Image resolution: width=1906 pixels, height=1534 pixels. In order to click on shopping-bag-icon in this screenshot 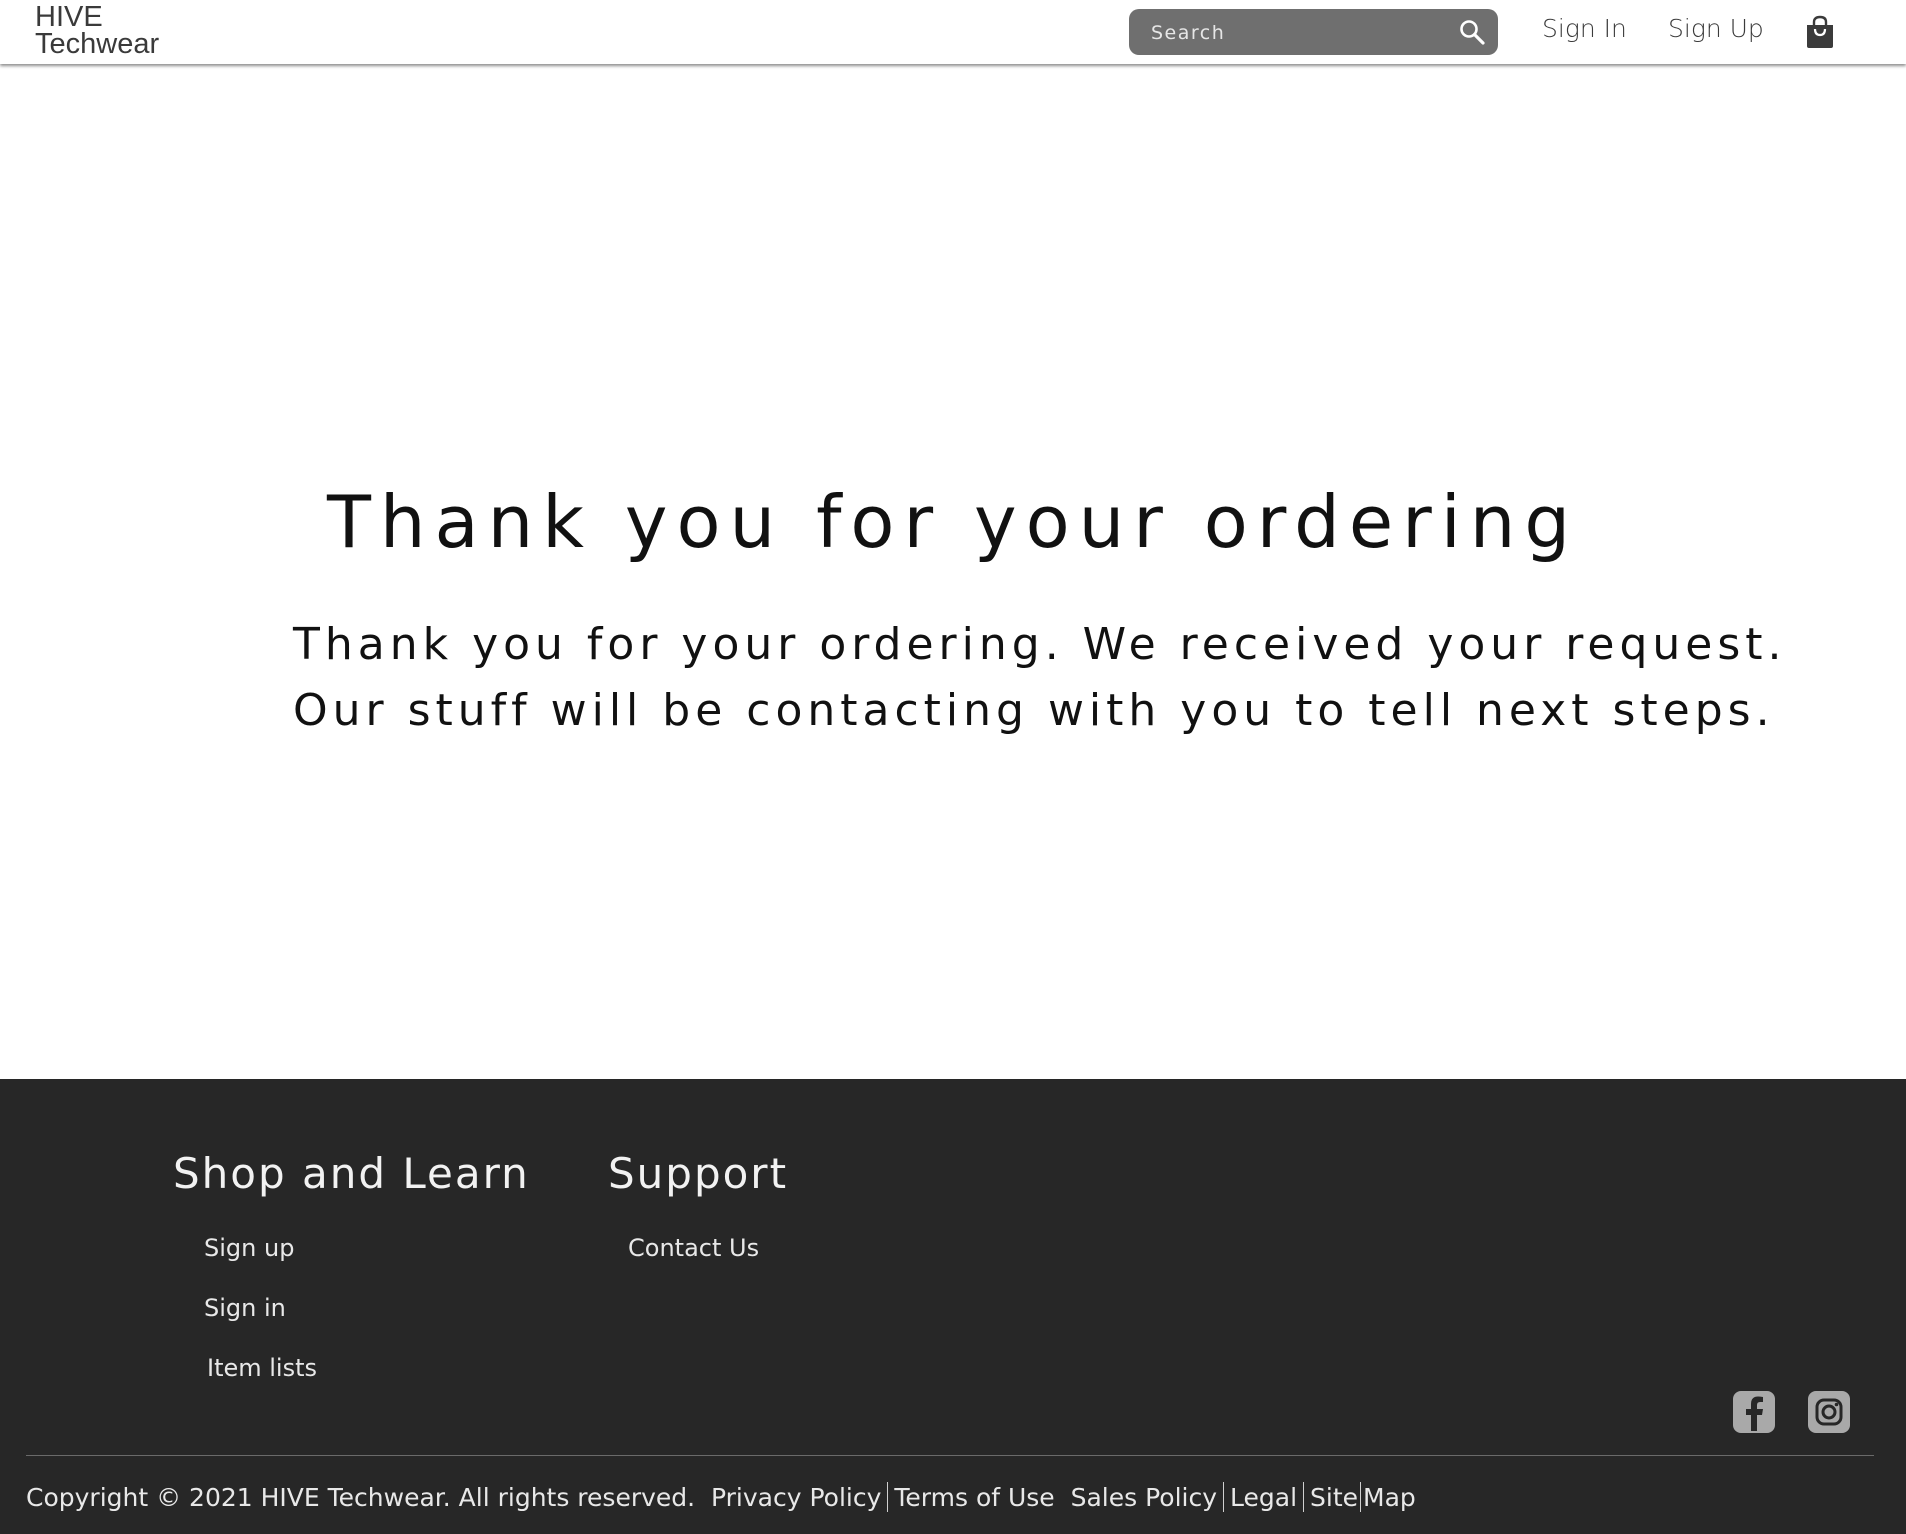, I will do `click(1820, 32)`.